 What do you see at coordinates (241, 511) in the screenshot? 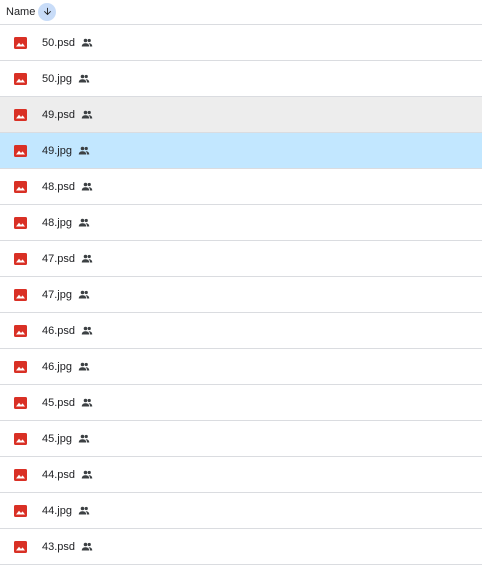
I see `file-row: 44.jpg` at bounding box center [241, 511].